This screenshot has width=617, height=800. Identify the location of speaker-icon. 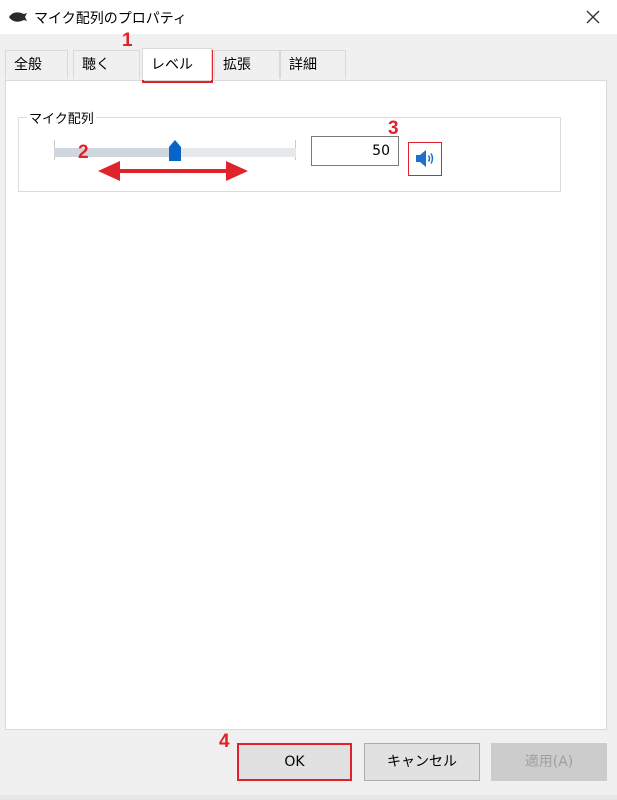
(425, 158).